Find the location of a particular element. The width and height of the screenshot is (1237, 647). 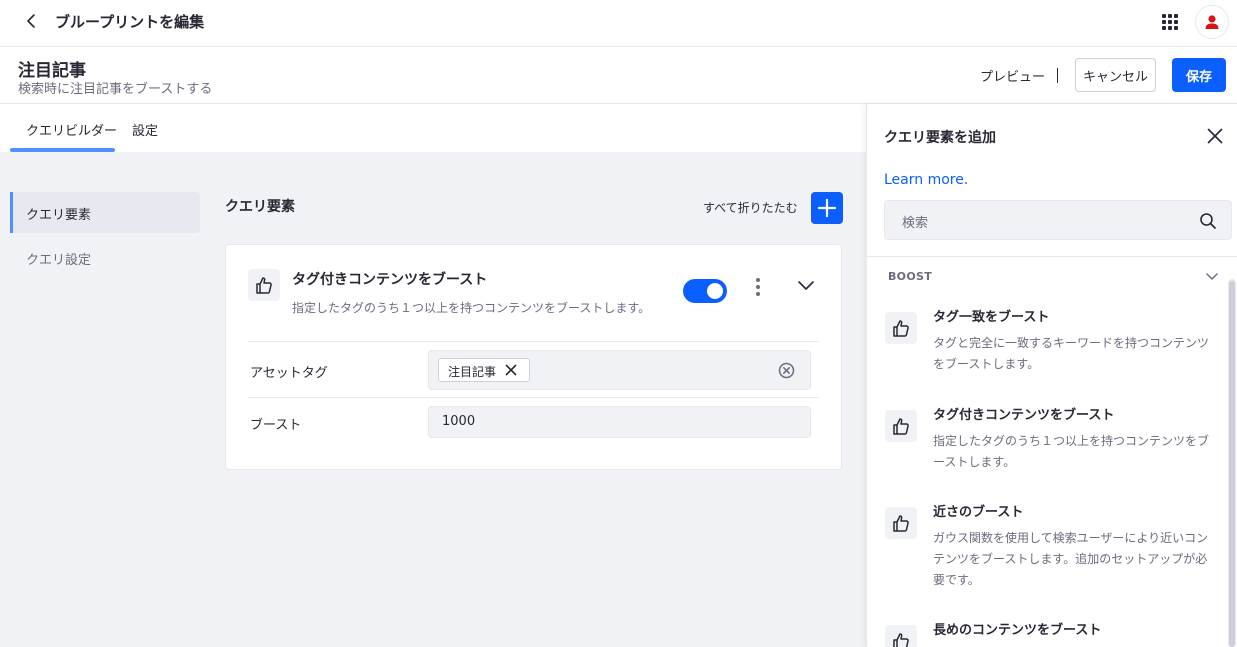

times-circle-icon is located at coordinates (786, 370).